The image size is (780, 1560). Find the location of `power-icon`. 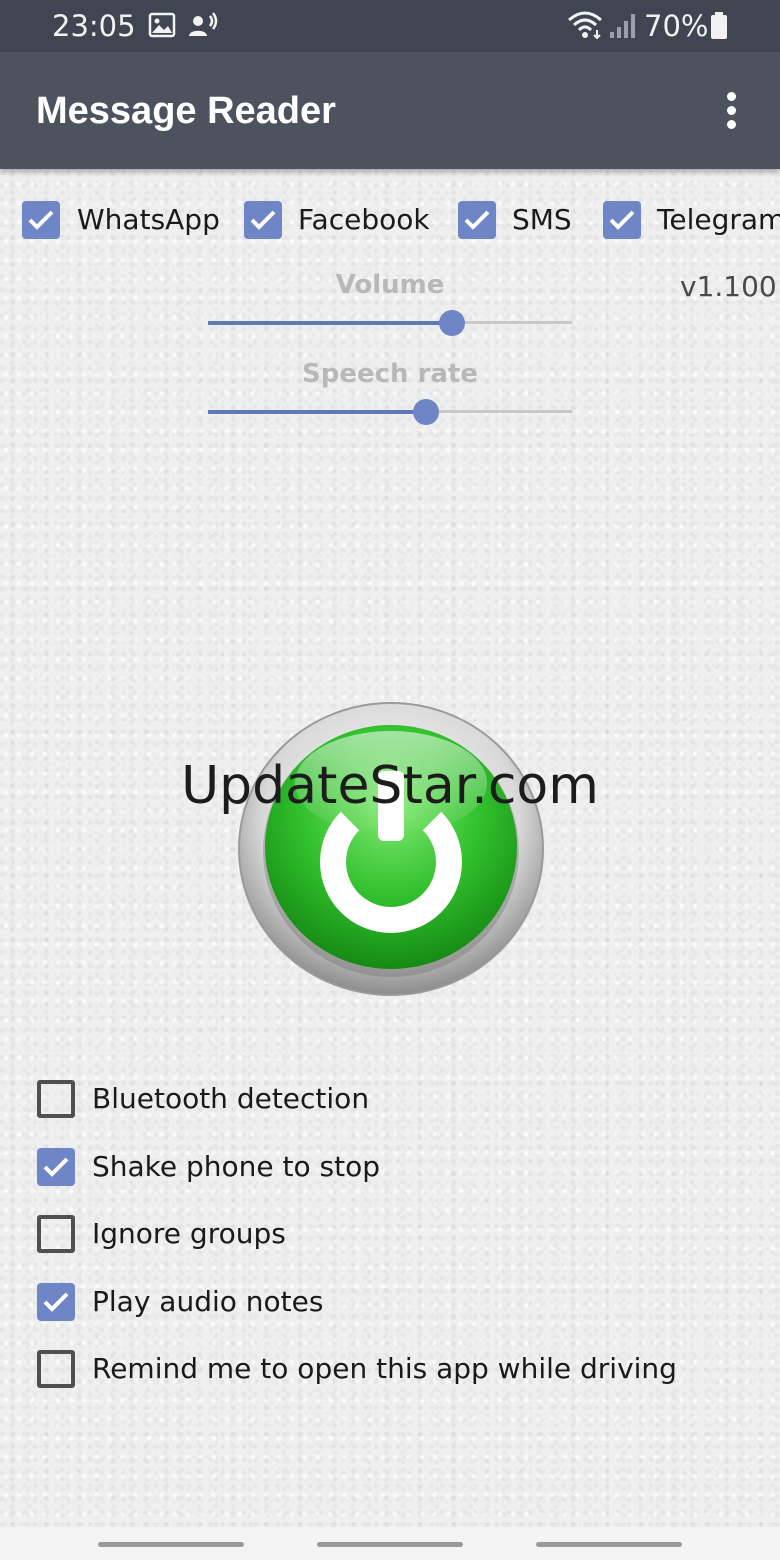

power-icon is located at coordinates (391, 849).